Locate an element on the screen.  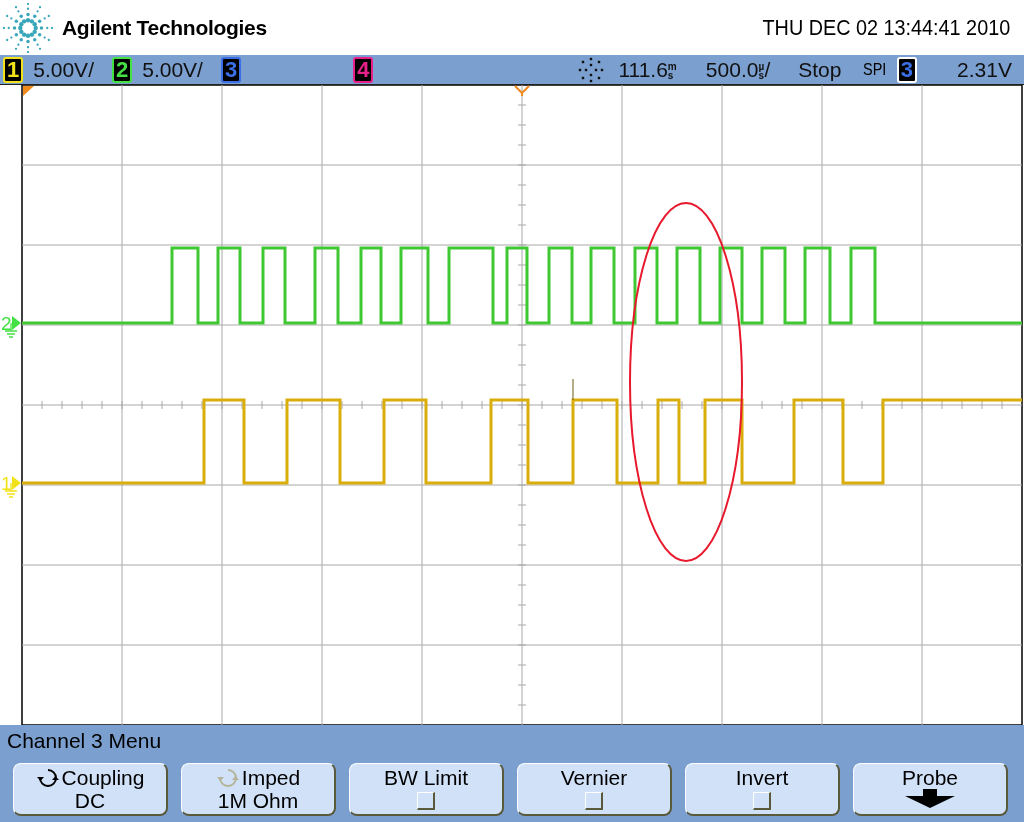
softkey-value: DC is located at coordinates (90, 800).